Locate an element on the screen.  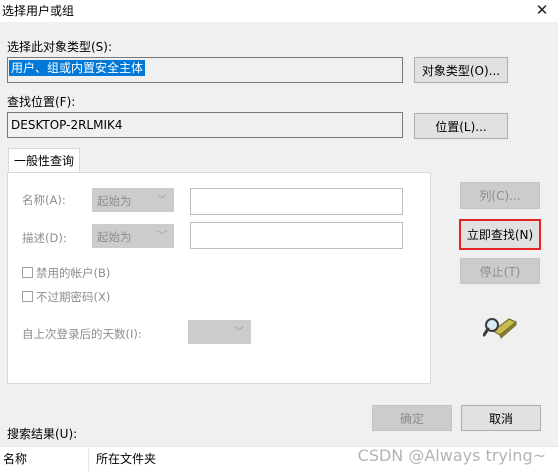
object-type-label: 选择此对象类型(S): is located at coordinates (60, 47).